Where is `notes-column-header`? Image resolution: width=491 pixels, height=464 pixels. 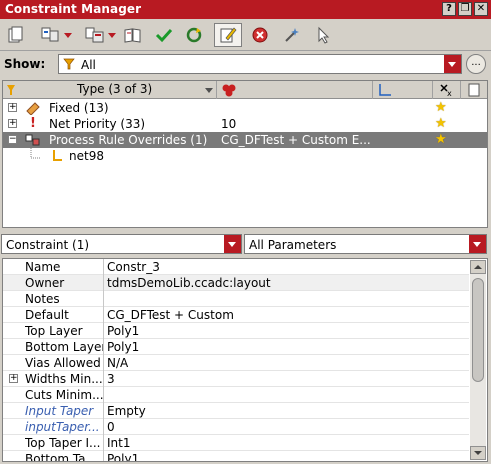 notes-column-header is located at coordinates (474, 90).